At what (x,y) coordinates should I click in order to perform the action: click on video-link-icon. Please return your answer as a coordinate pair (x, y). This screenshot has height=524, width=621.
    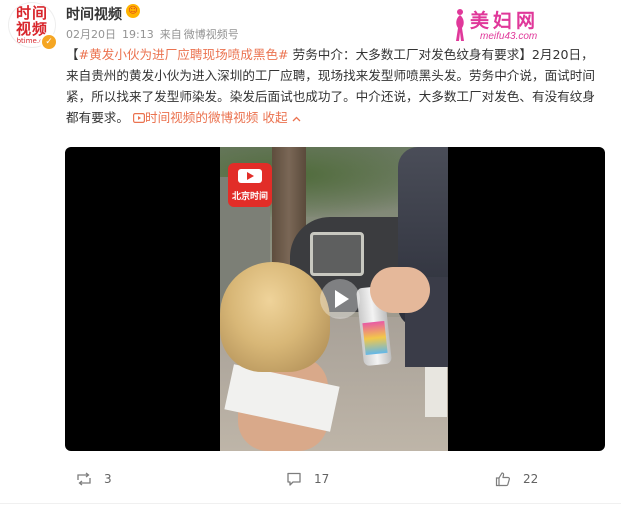
    Looking at the image, I should click on (138, 118).